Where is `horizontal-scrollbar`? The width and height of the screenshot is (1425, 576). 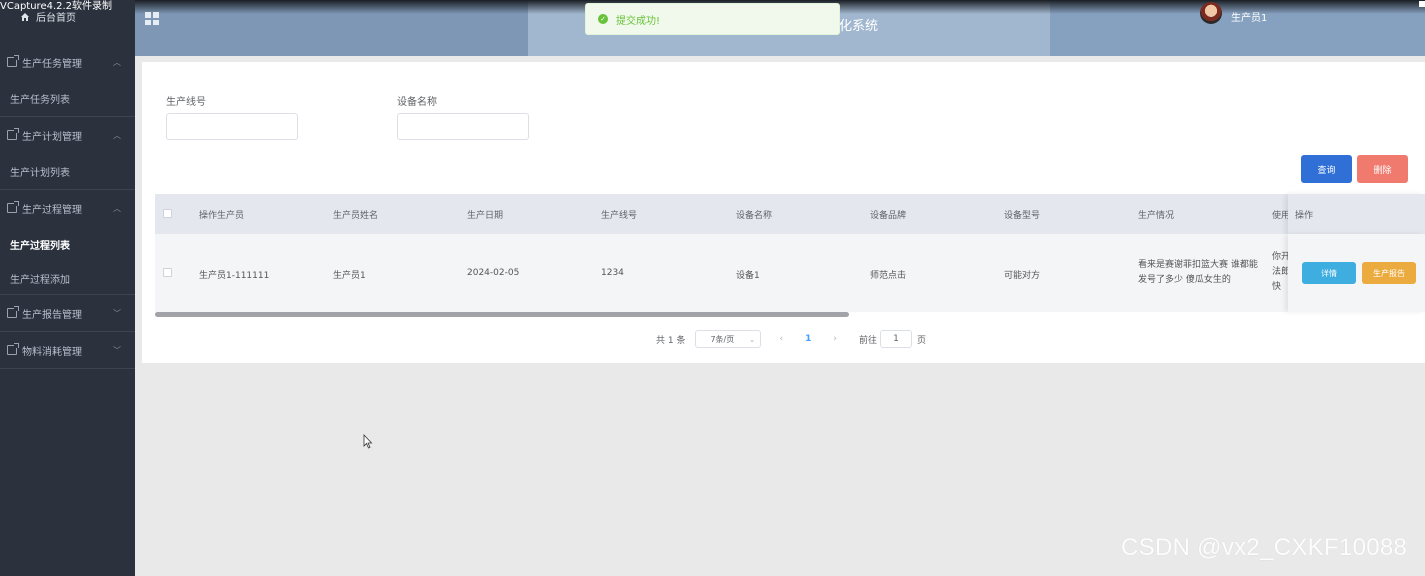 horizontal-scrollbar is located at coordinates (502, 314).